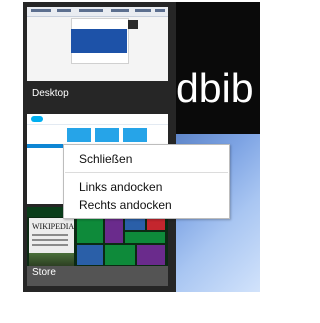 Image resolution: width=320 pixels, height=323 pixels. I want to click on start-screen-text: dbib, so click(215, 88).